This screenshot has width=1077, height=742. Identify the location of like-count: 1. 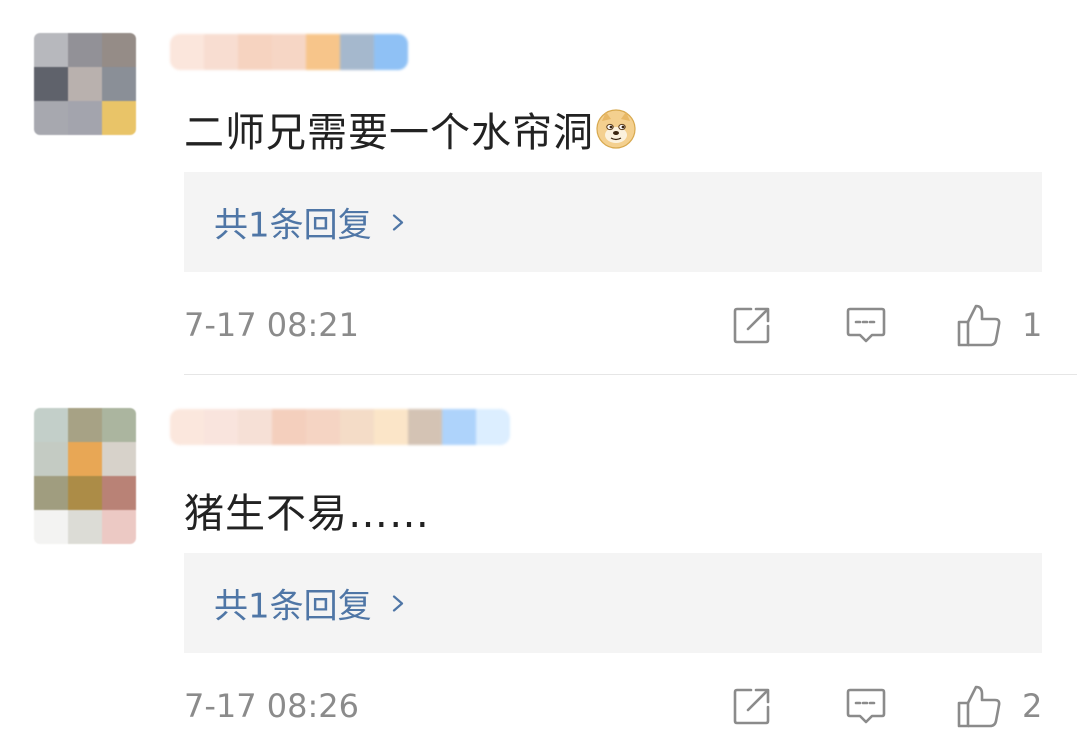
(1032, 325).